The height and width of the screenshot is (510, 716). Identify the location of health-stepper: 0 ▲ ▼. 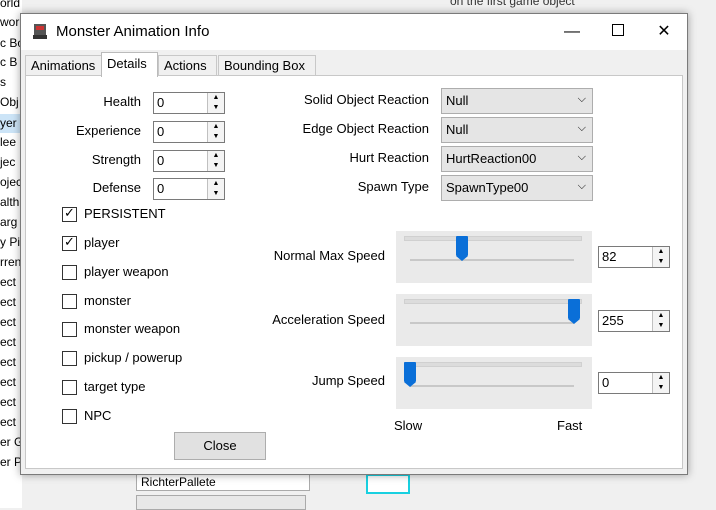
(189, 103).